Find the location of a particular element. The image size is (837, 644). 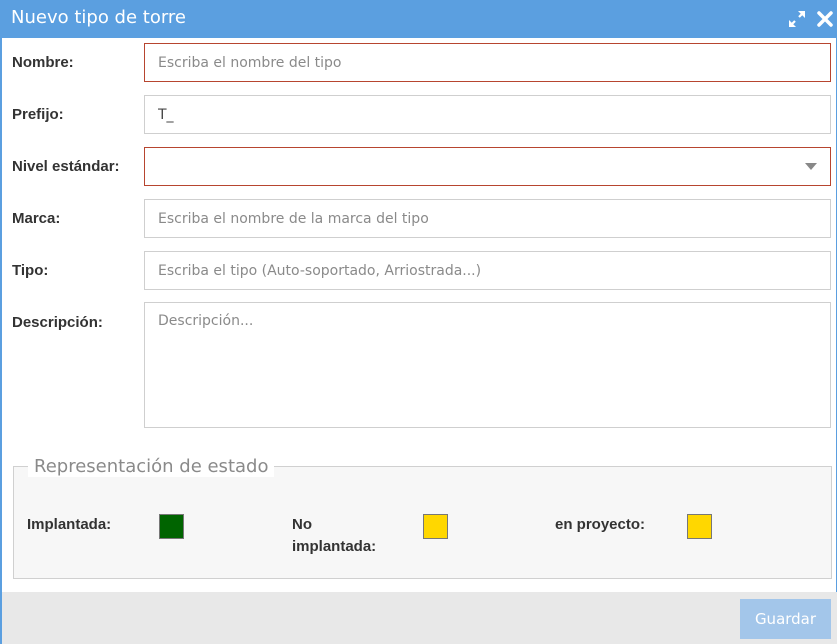

save-button: Guardar is located at coordinates (785, 619).